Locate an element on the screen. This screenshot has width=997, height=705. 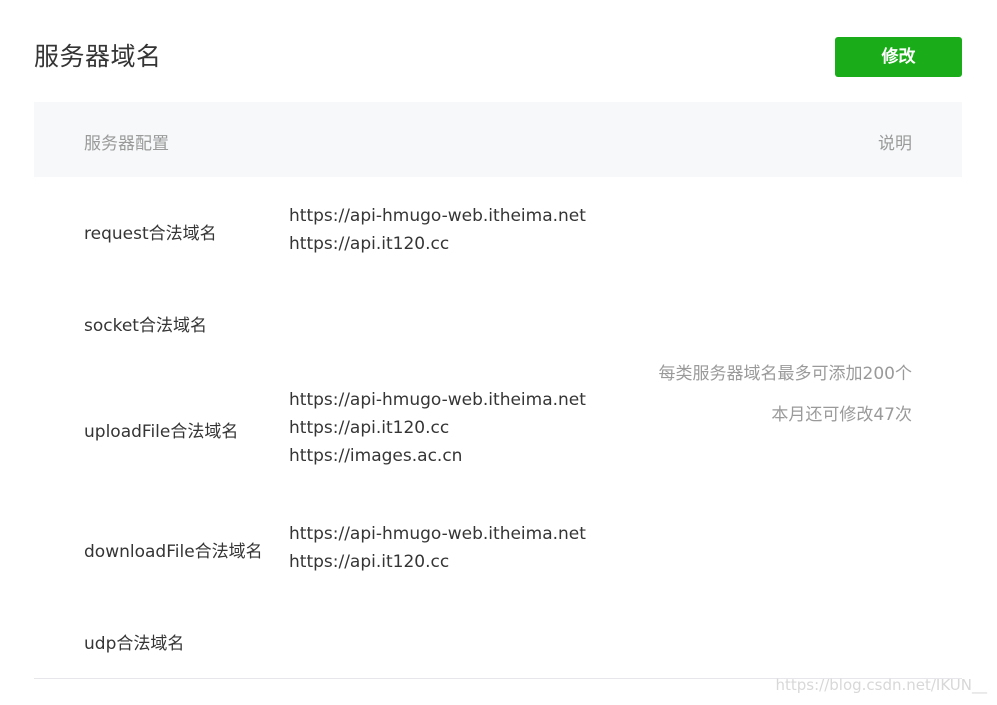
row-label-uploadfile: uploadFile合法域名 is located at coordinates (161, 432).